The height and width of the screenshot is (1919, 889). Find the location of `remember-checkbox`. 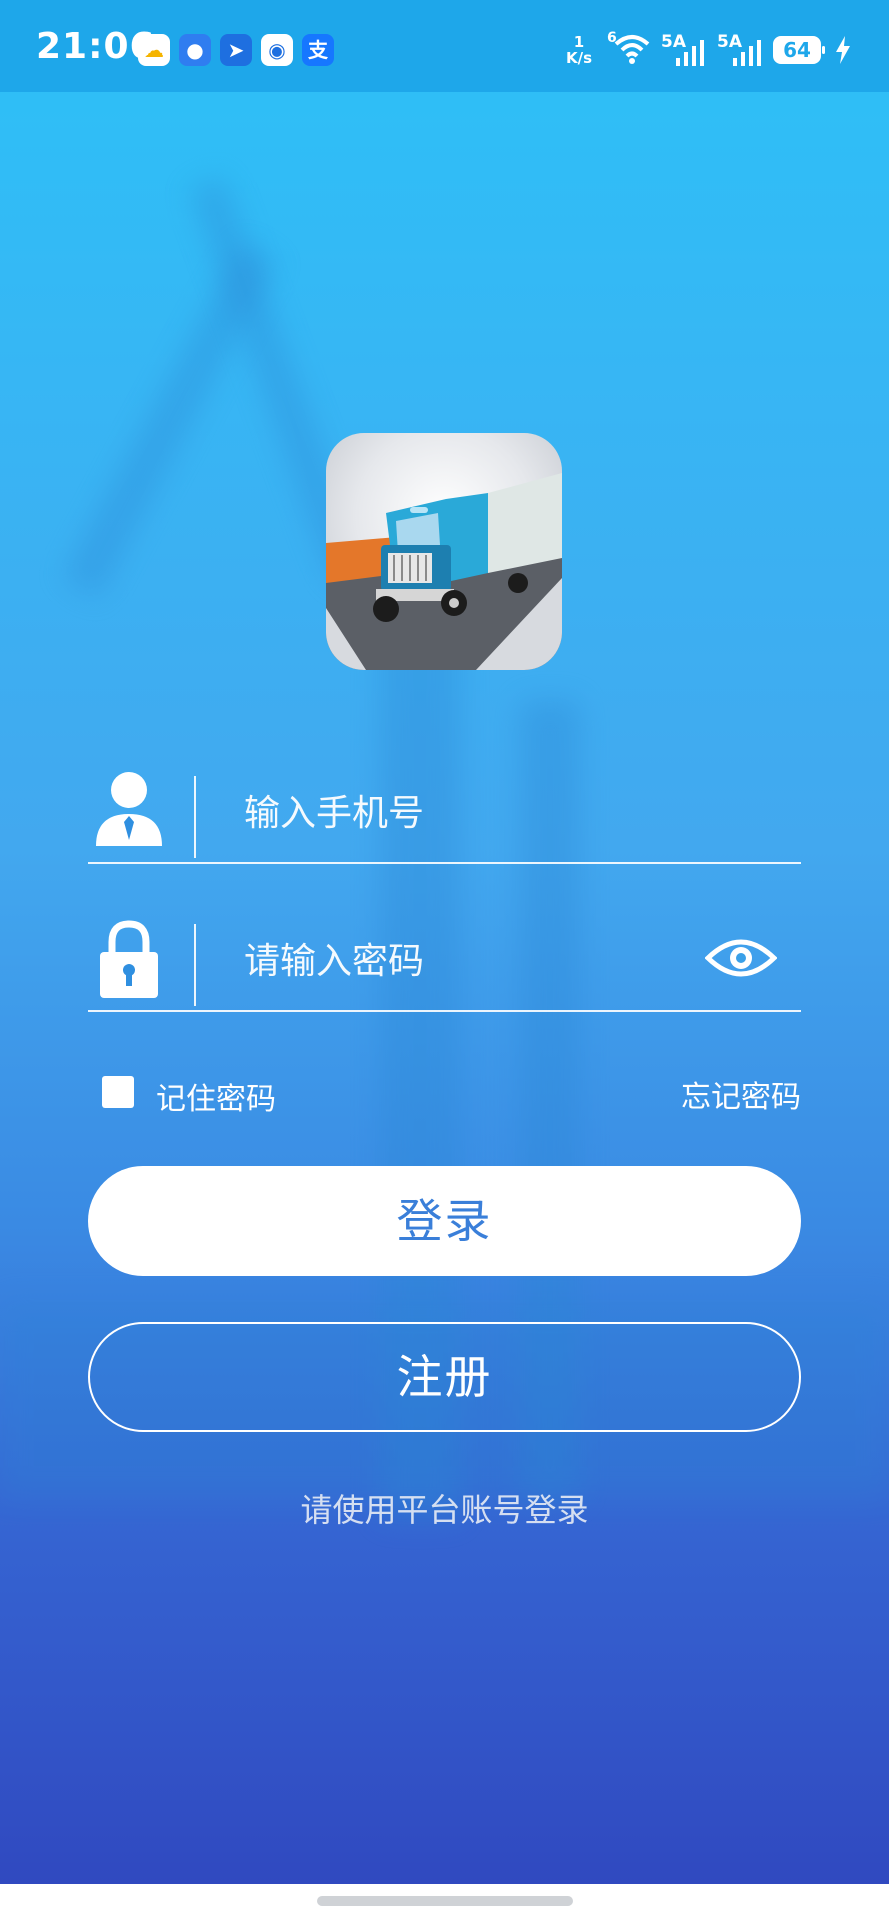

remember-checkbox is located at coordinates (118, 1092).